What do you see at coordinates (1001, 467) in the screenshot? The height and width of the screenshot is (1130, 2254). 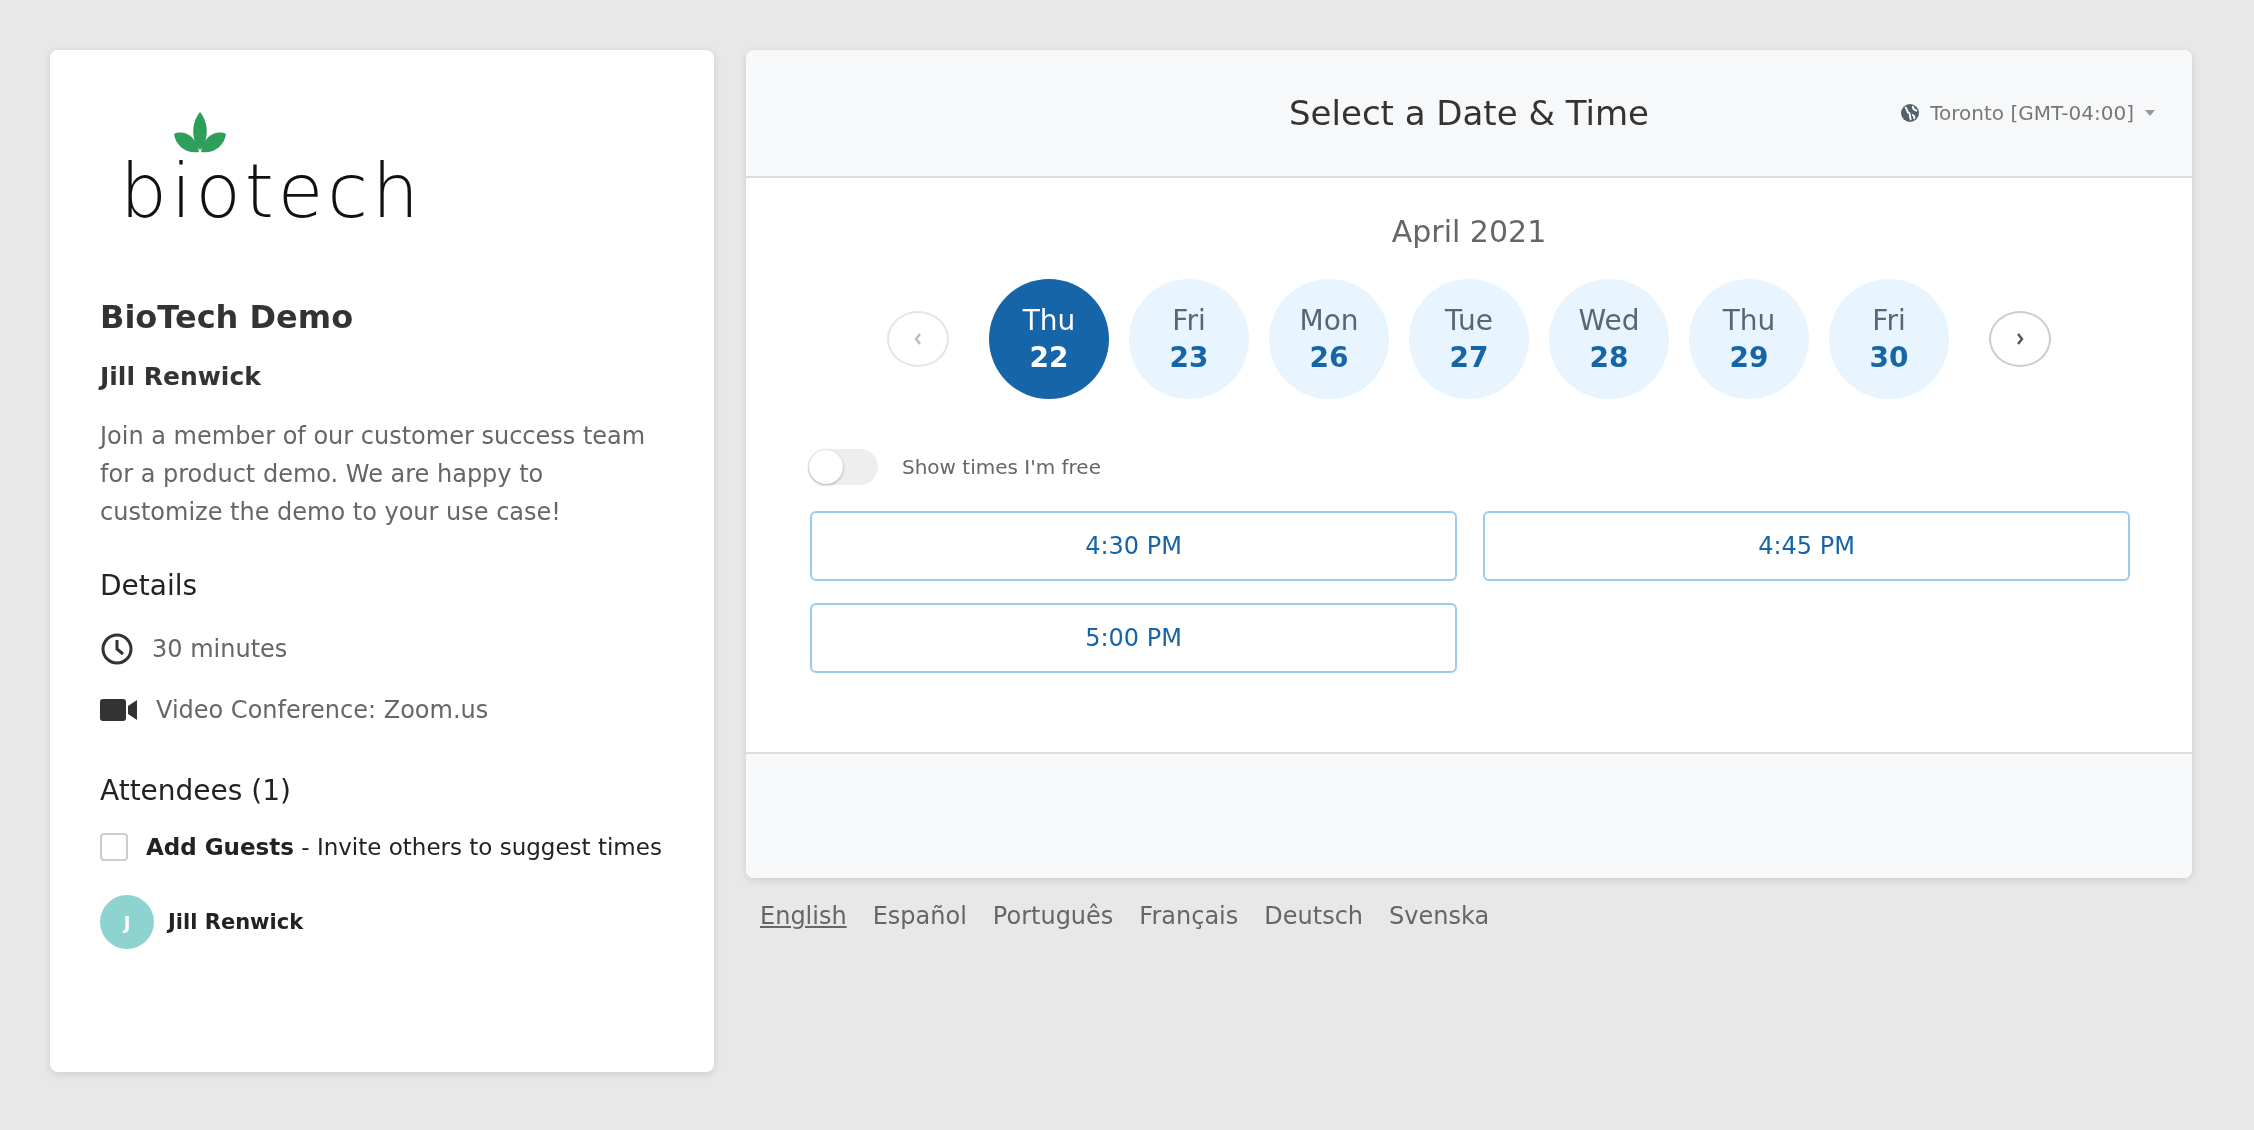 I see `toggle-label: Show times I'm free` at bounding box center [1001, 467].